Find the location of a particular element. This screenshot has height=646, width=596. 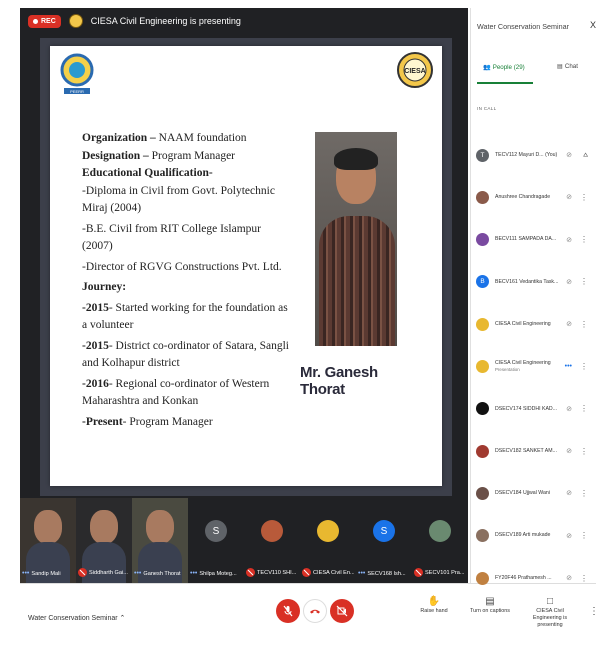

raise-hand-button: ✋ Raise hand is located at coordinates (434, 605).